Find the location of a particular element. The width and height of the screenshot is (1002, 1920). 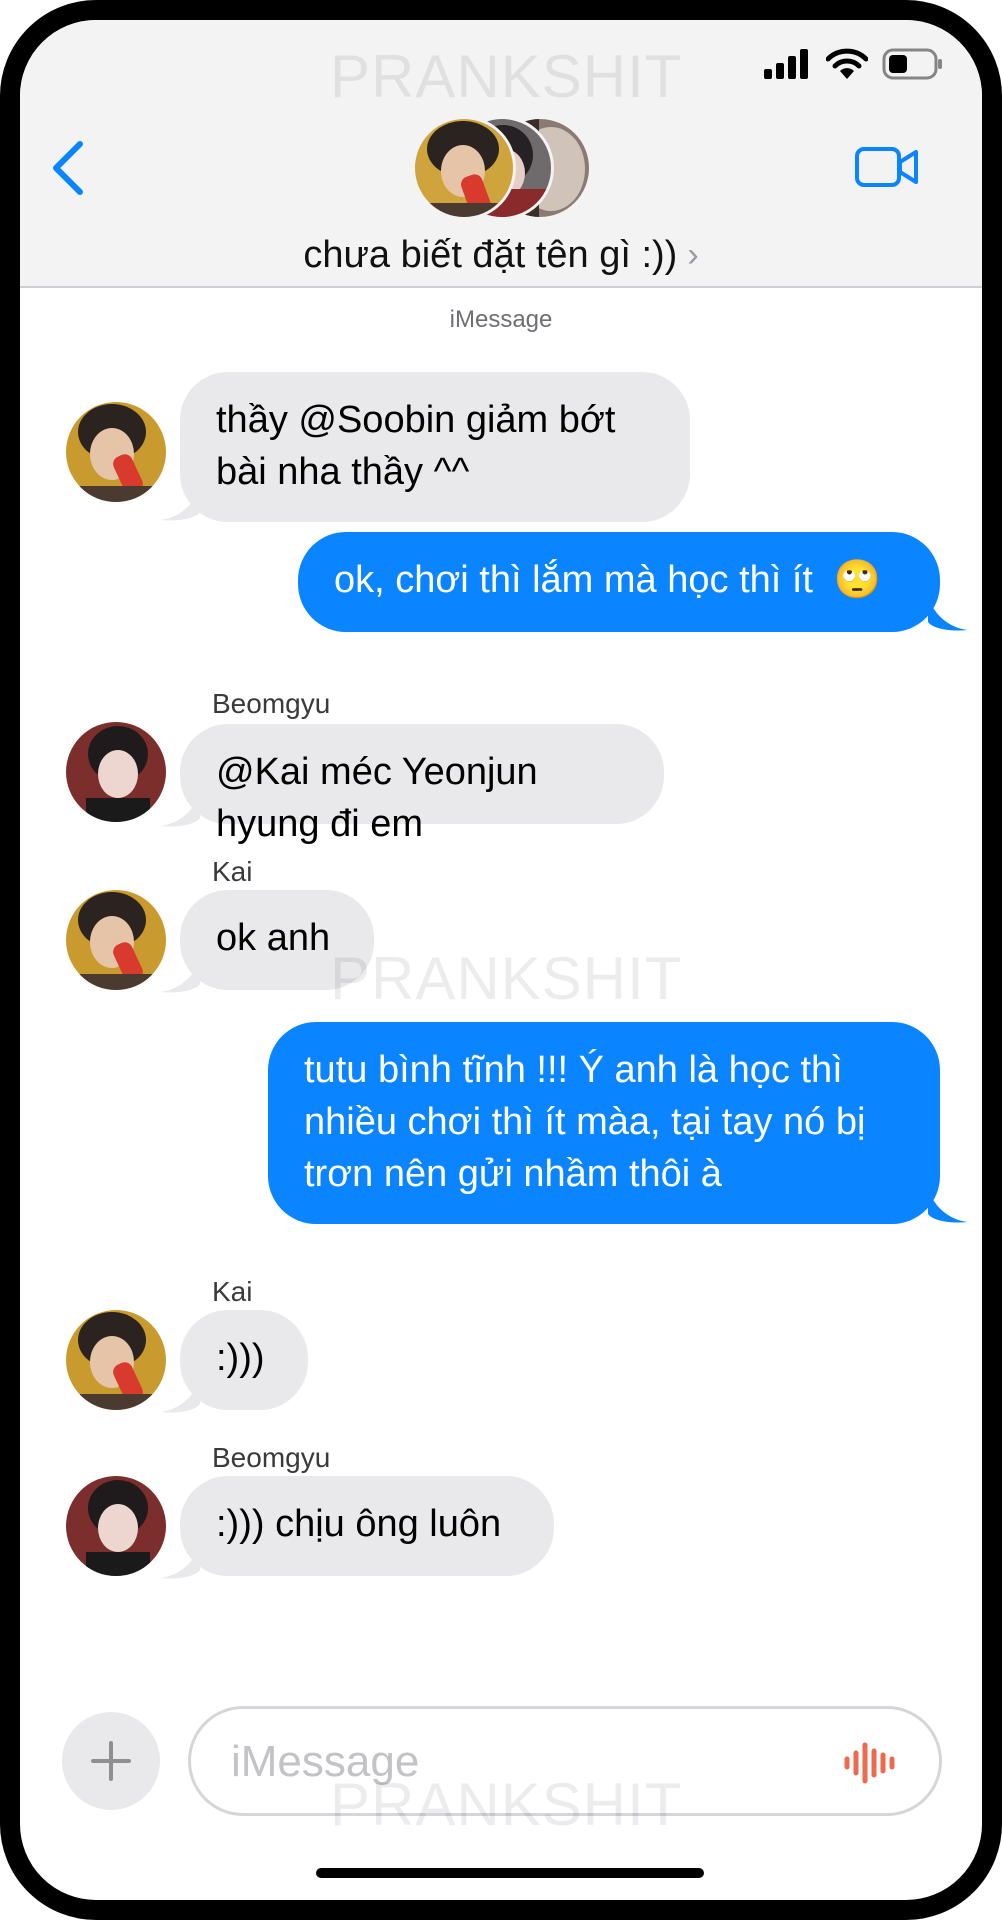

plus-icon is located at coordinates (111, 1761).